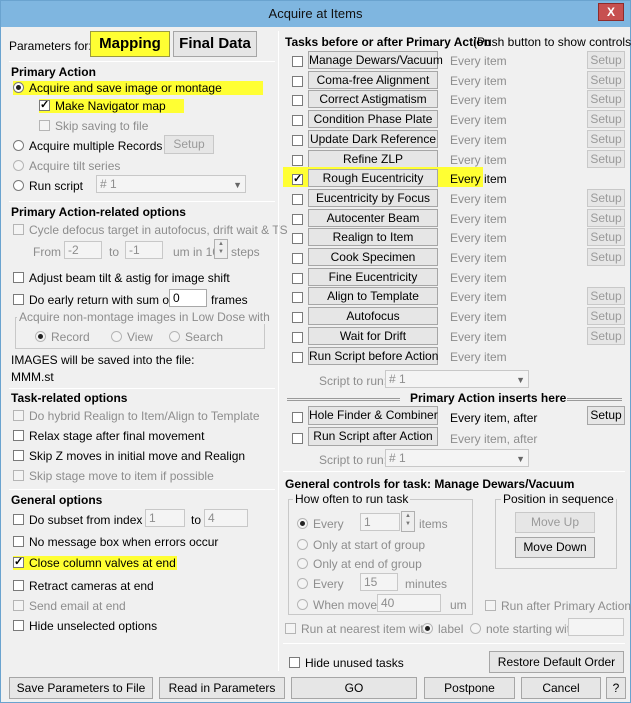 This screenshot has height=703, width=631. Describe the element at coordinates (48, 186) in the screenshot. I see `run-script-radio: Run script` at that location.